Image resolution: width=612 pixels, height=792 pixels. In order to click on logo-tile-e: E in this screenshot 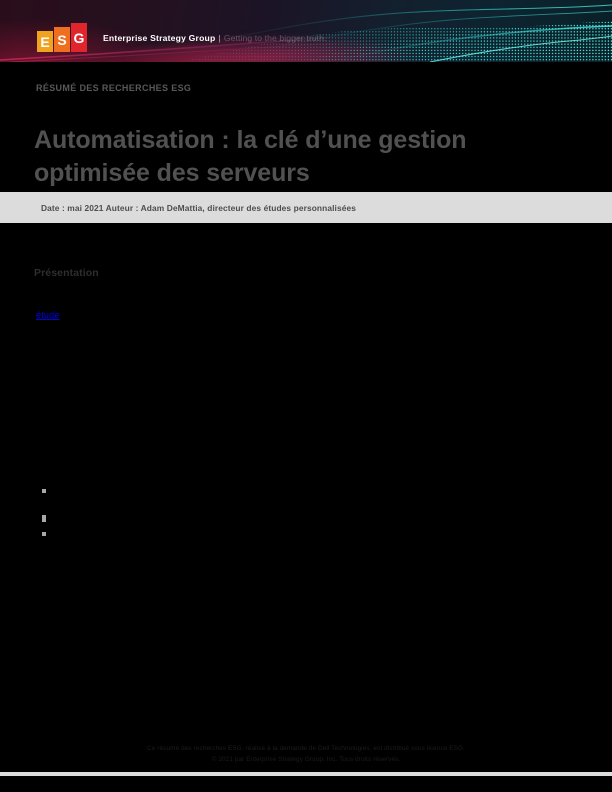, I will do `click(45, 41)`.